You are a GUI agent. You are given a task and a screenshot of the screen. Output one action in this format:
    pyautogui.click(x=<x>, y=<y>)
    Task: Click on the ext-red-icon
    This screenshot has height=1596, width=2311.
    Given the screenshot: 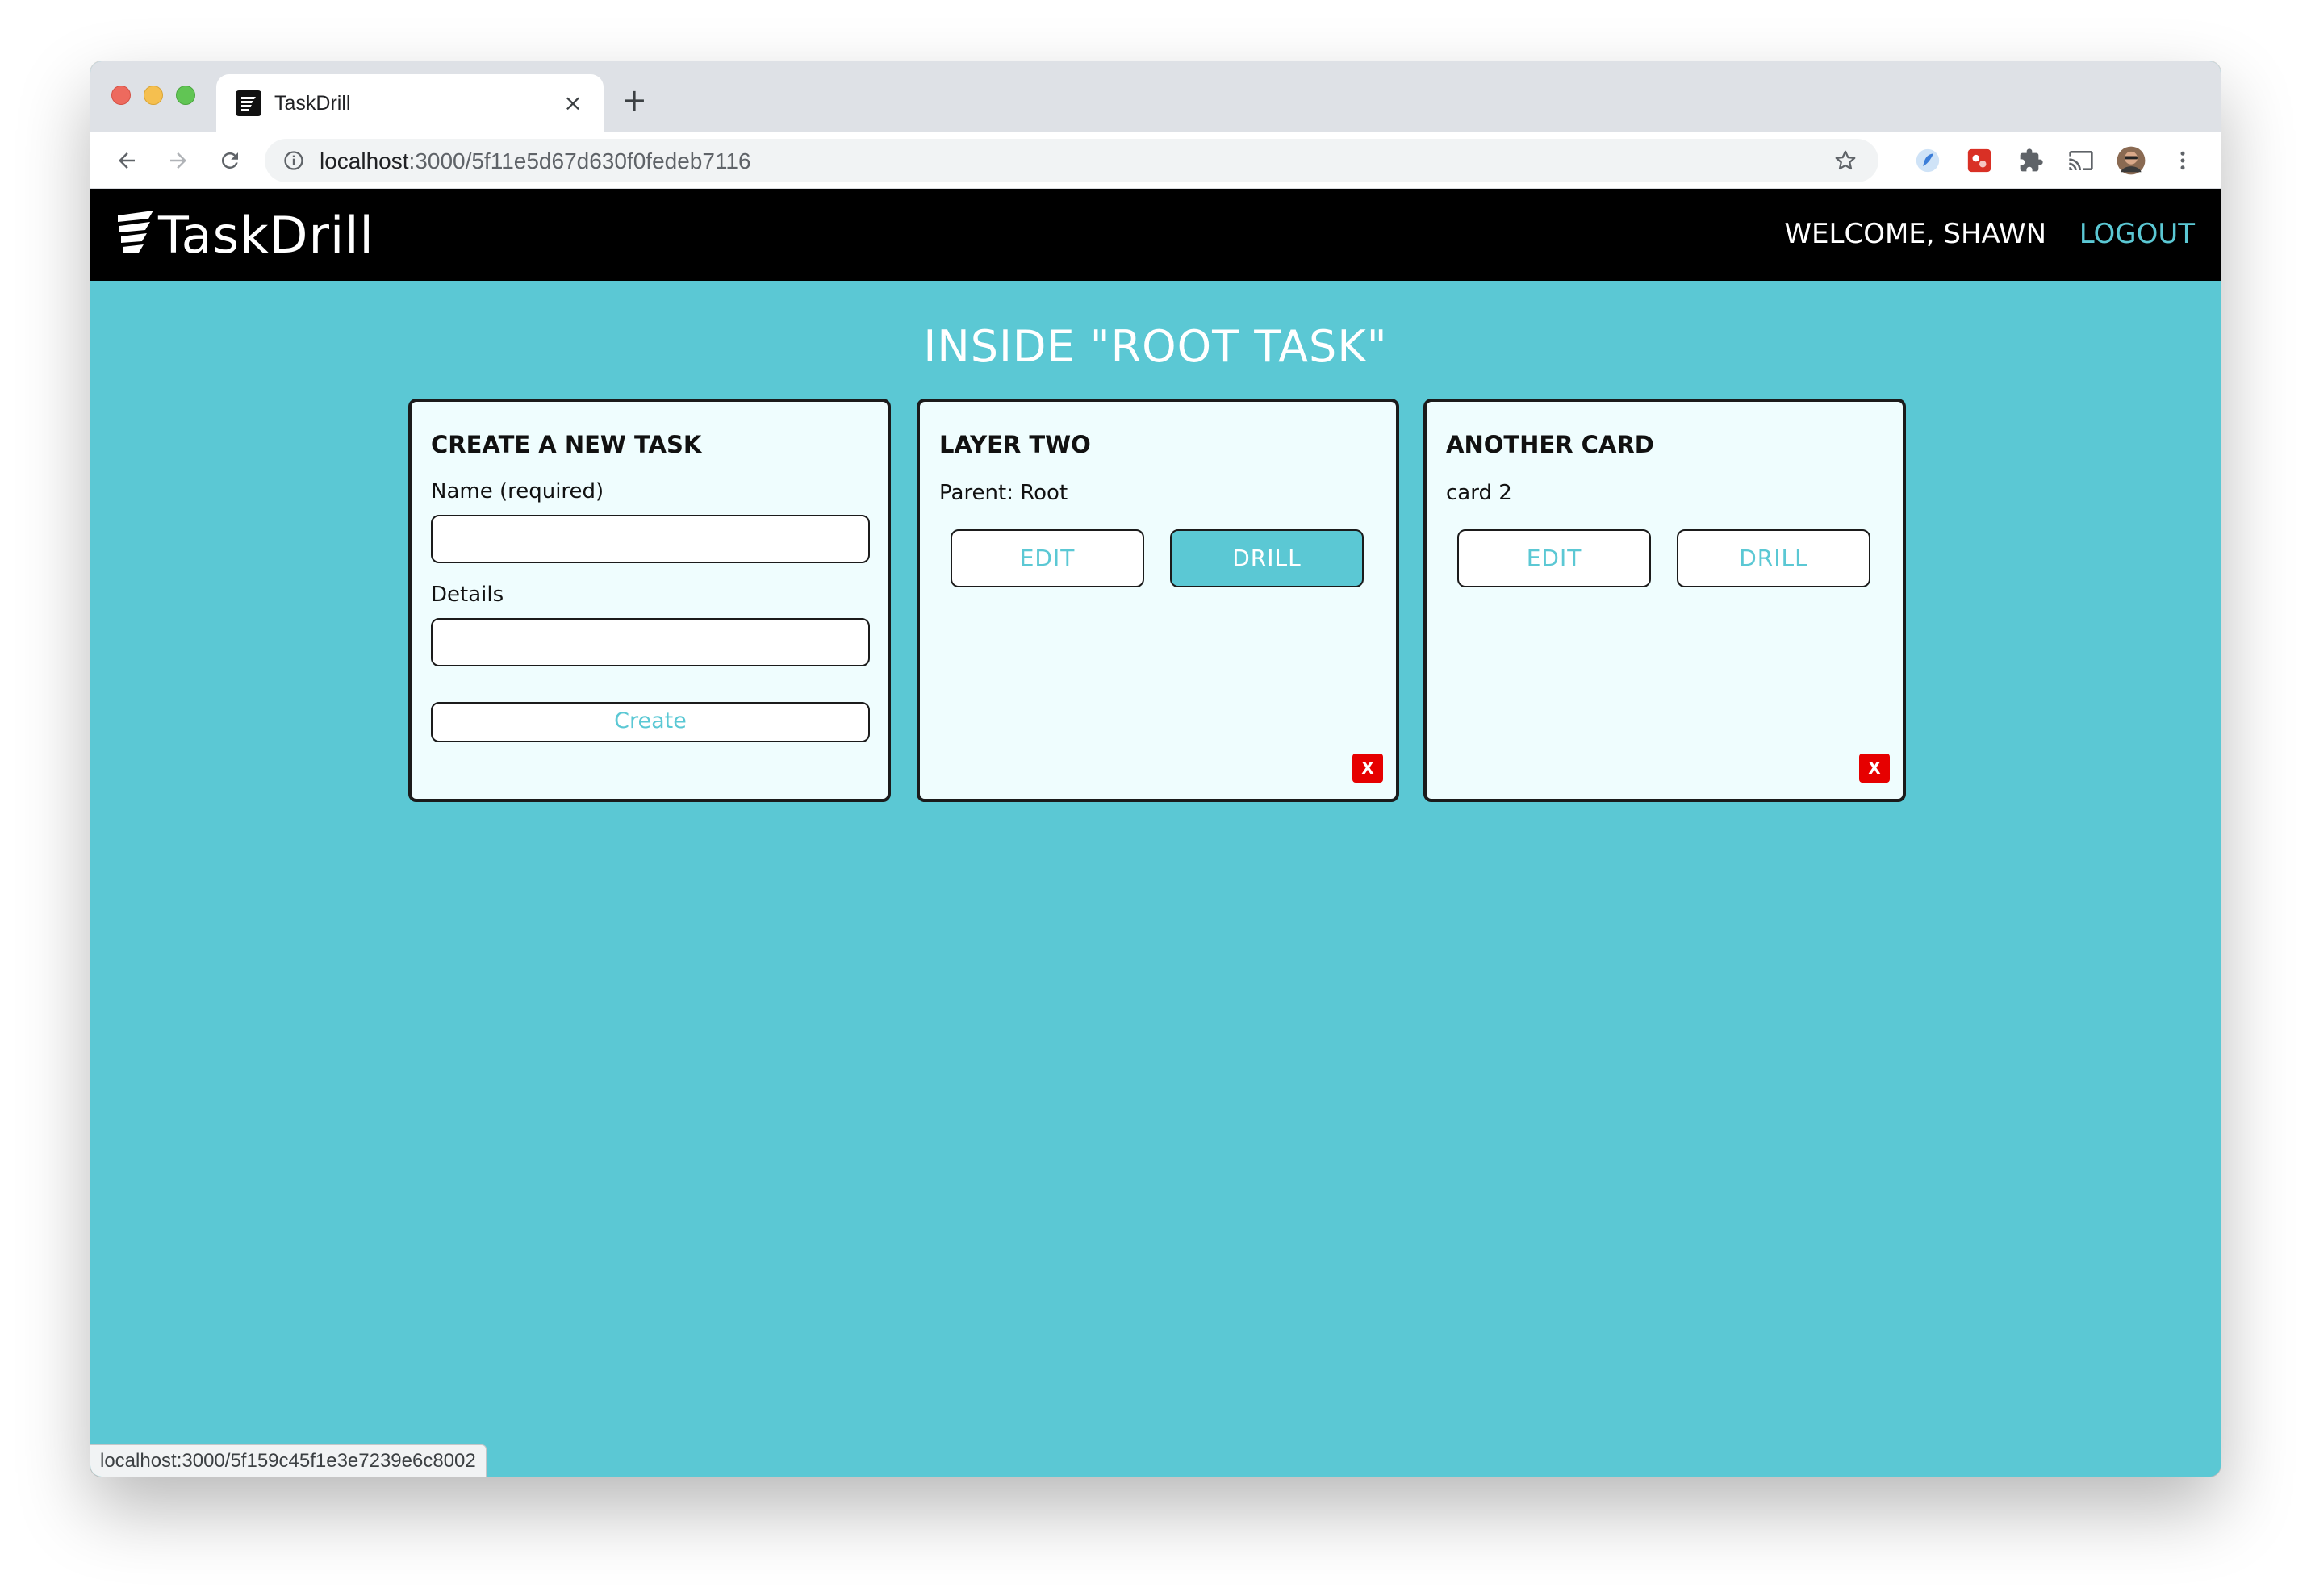 What is the action you would take?
    pyautogui.click(x=1979, y=161)
    